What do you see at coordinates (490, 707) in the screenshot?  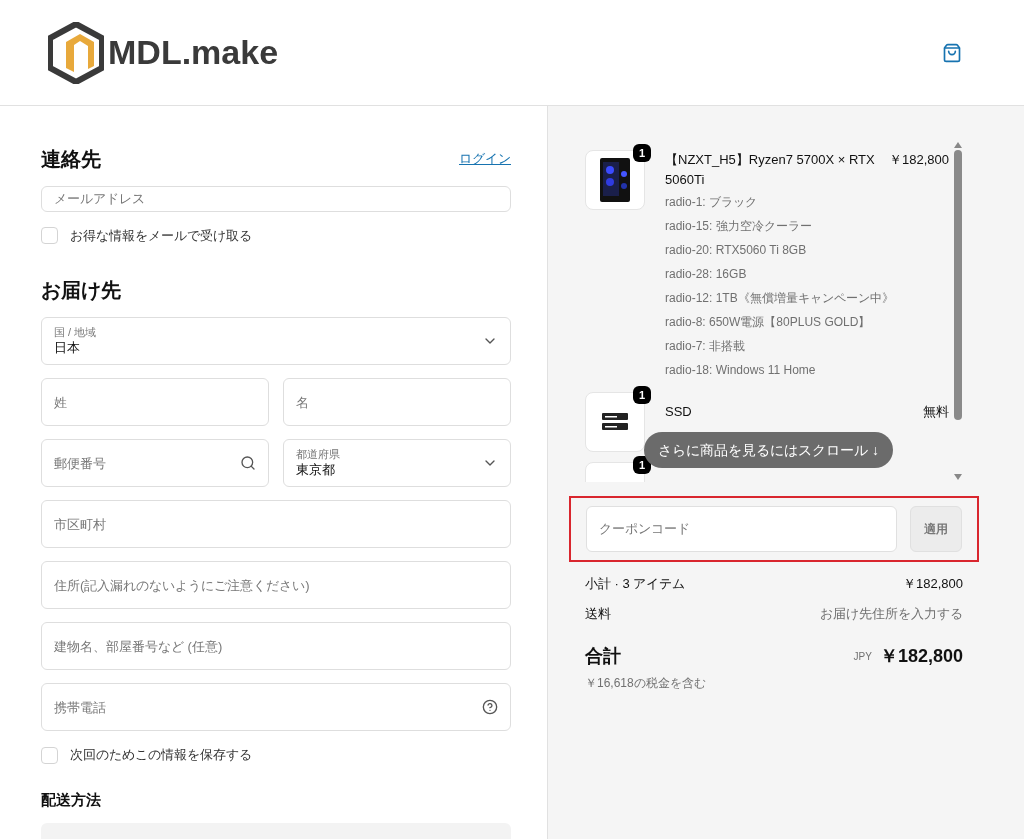 I see `help-icon` at bounding box center [490, 707].